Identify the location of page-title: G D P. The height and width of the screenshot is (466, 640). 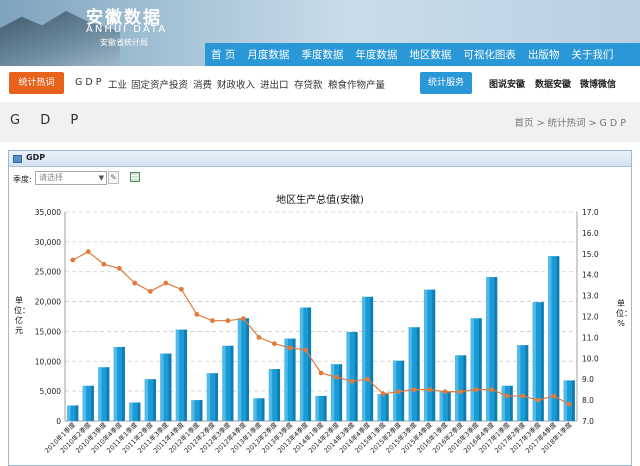
(48, 120).